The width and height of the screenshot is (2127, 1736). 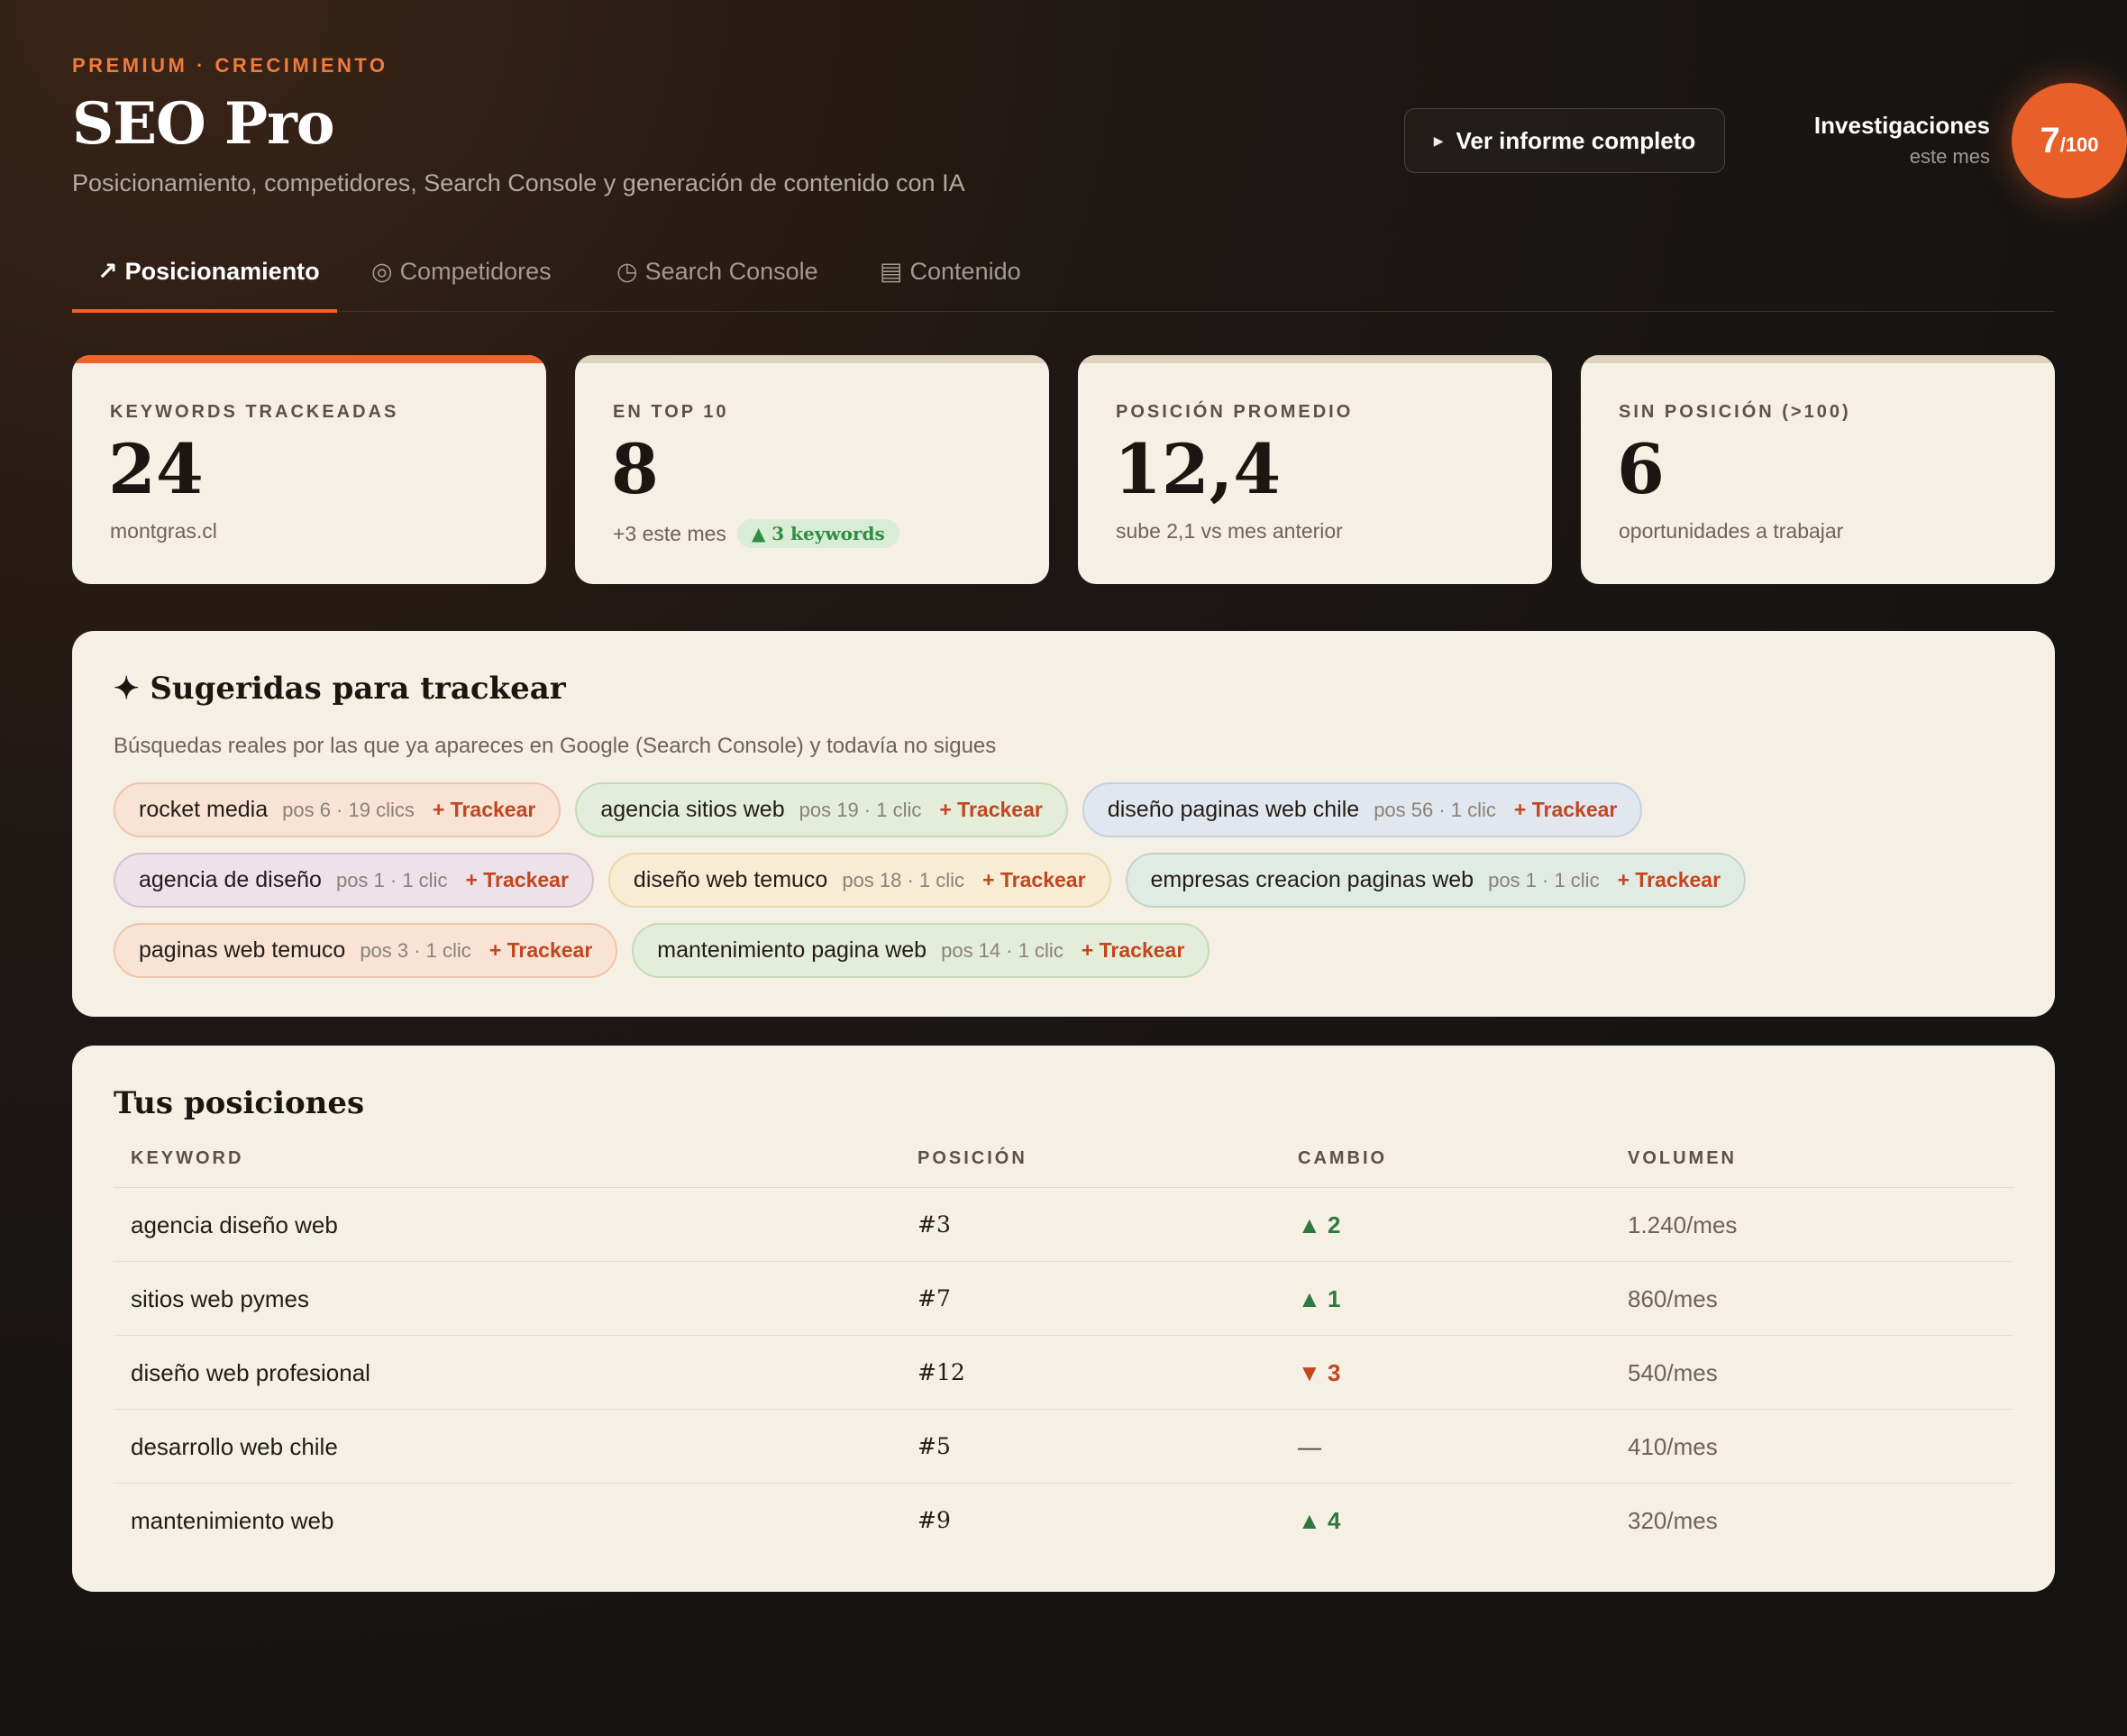 What do you see at coordinates (934, 1298) in the screenshot?
I see `cell-position: #7` at bounding box center [934, 1298].